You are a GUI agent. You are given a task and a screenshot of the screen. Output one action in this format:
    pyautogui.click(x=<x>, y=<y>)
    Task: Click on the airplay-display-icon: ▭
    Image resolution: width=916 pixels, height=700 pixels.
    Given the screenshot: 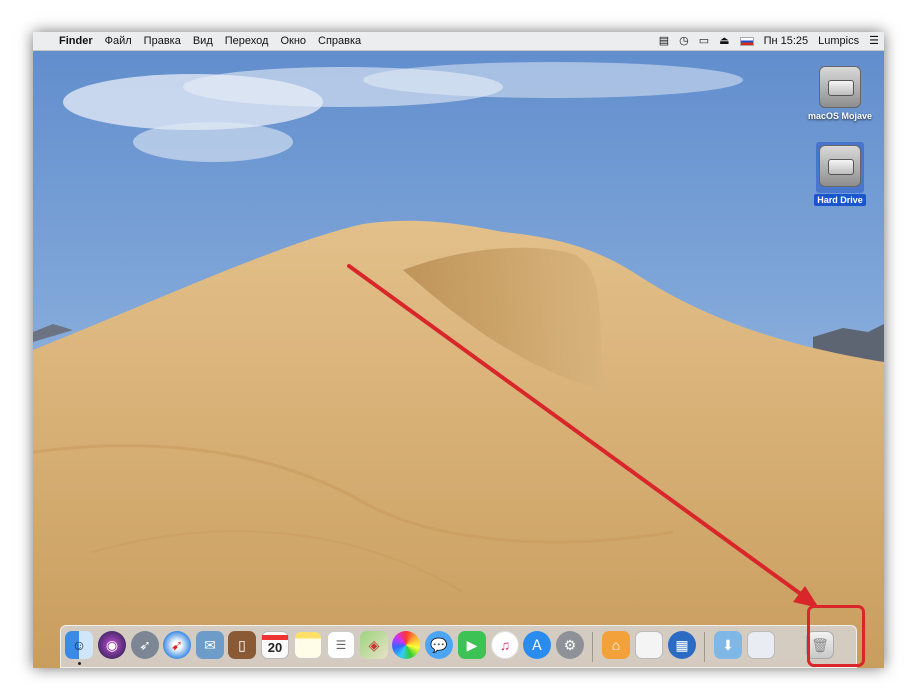 What is the action you would take?
    pyautogui.click(x=704, y=41)
    